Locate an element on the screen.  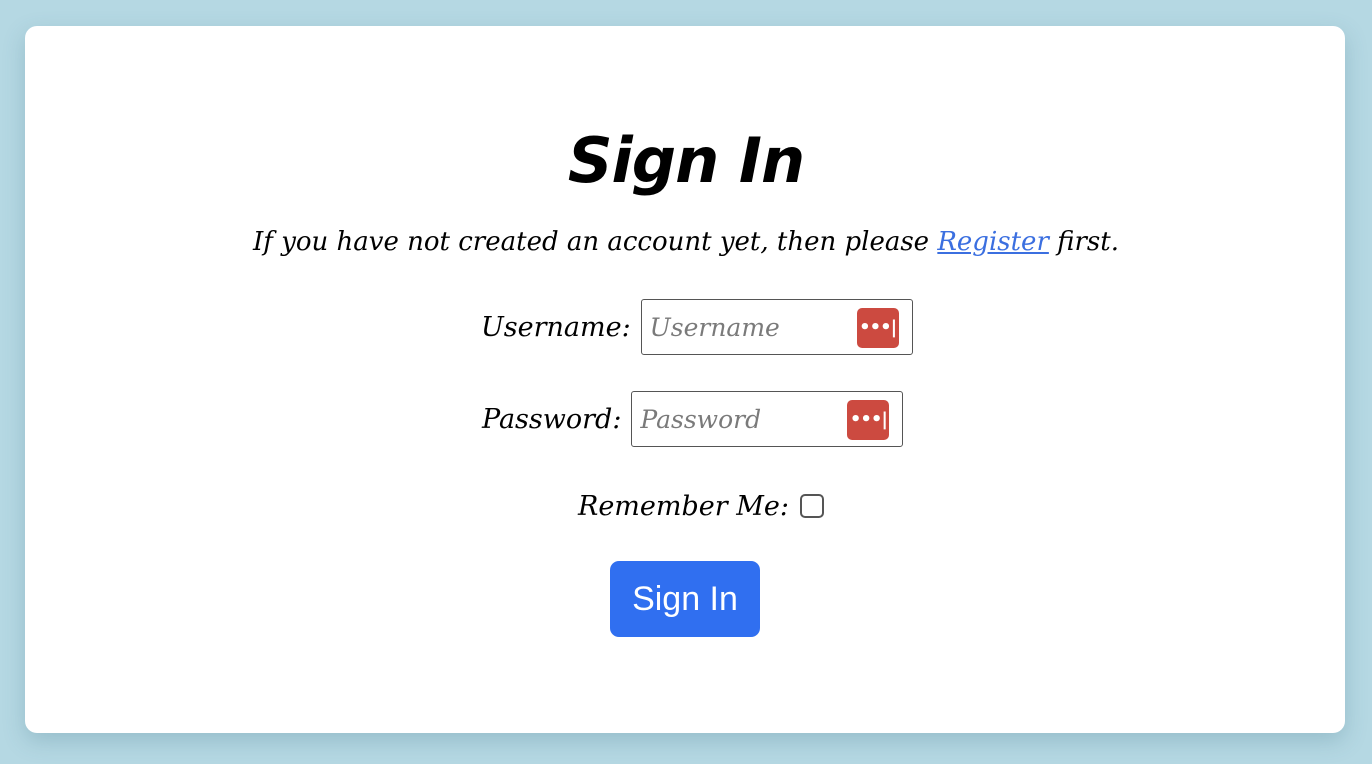
username-field: •••| is located at coordinates (776, 327).